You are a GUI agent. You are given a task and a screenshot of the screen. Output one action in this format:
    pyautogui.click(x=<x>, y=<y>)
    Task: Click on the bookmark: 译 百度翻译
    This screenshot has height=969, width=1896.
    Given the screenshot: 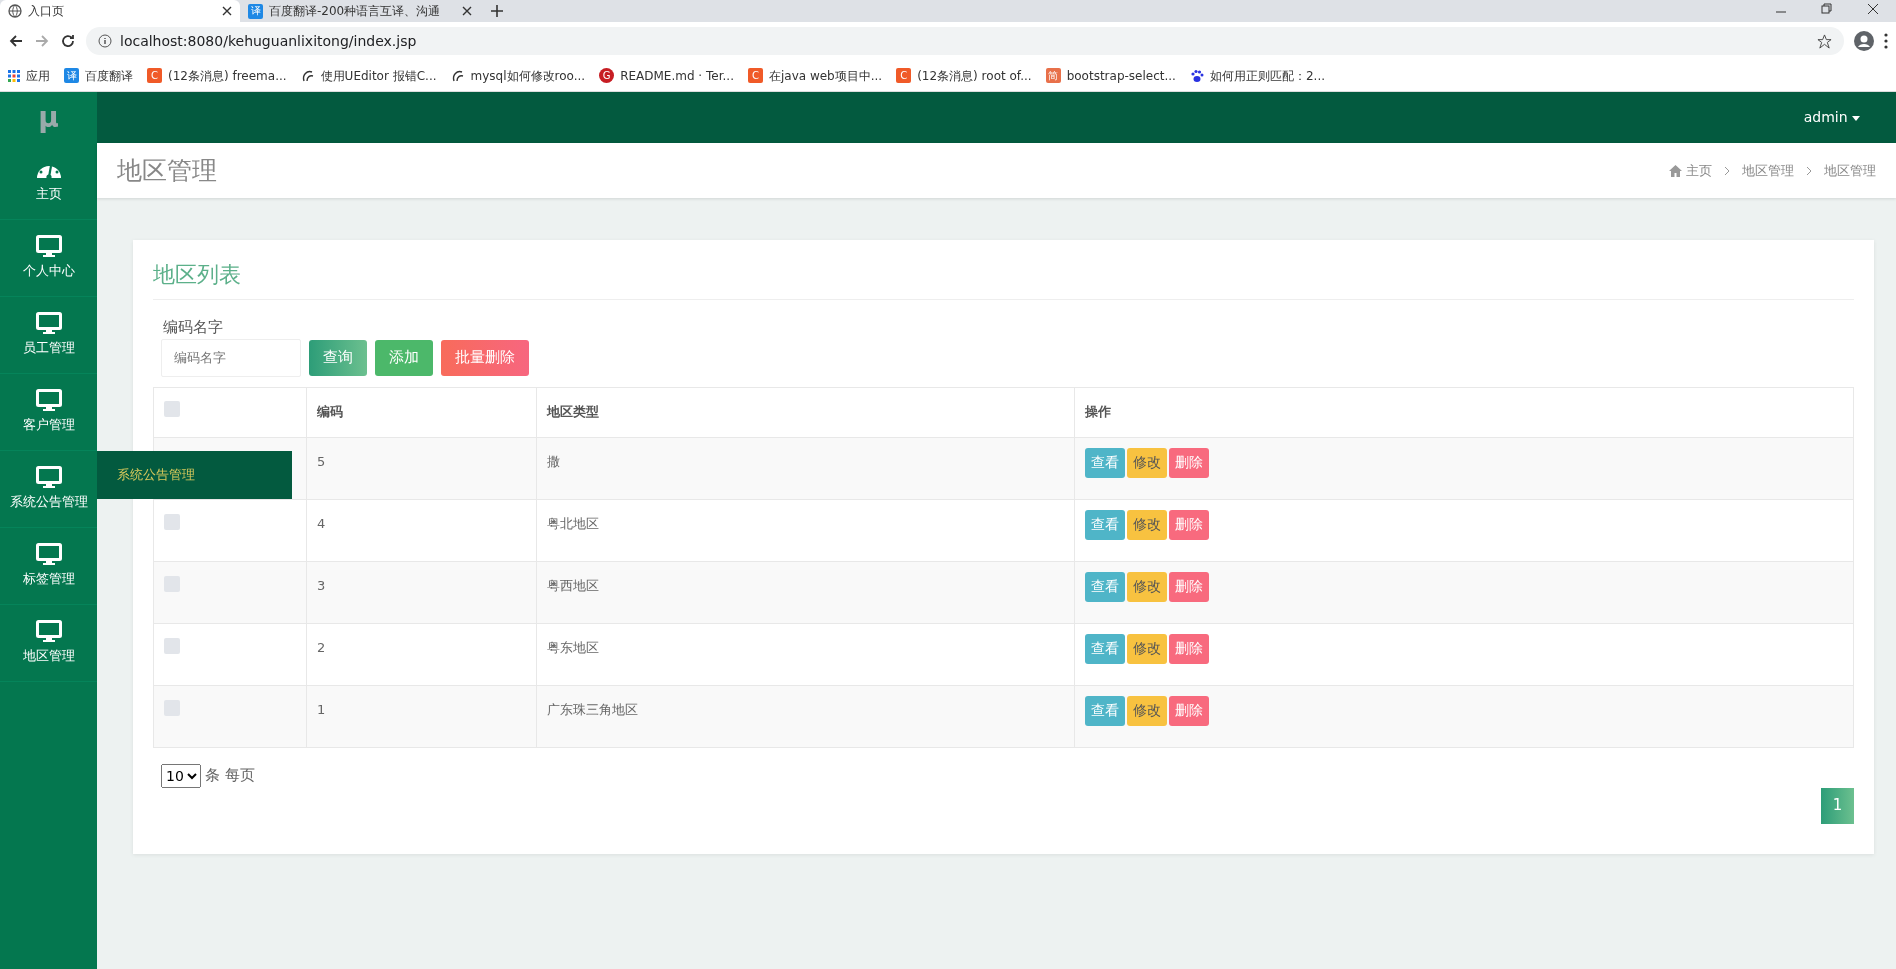 What is the action you would take?
    pyautogui.click(x=98, y=75)
    